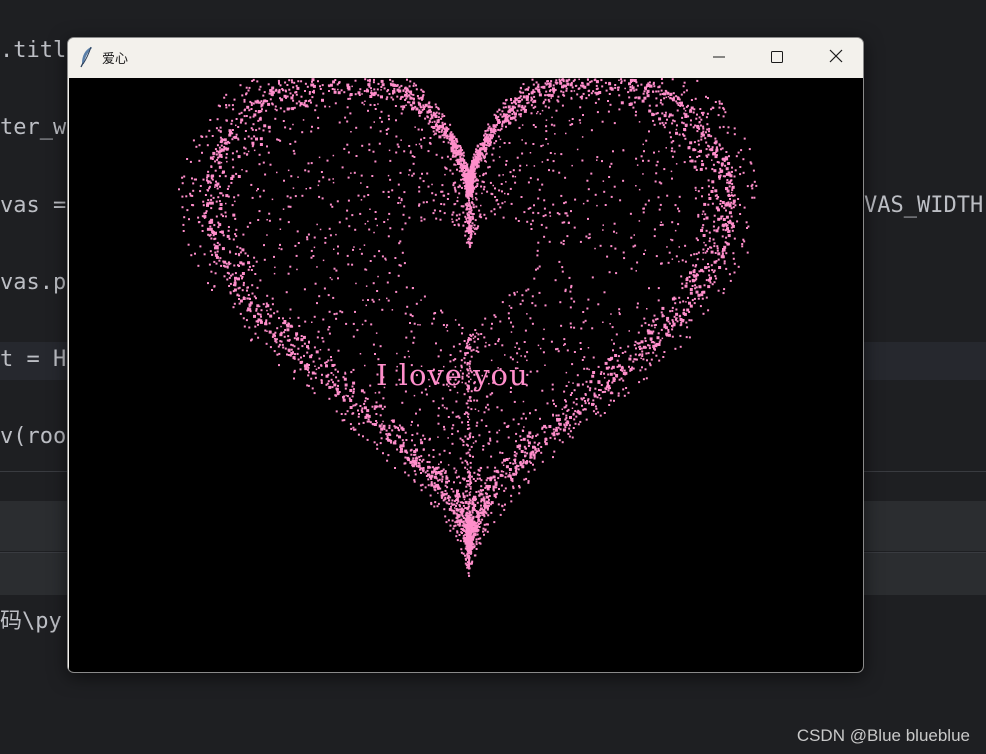  What do you see at coordinates (836, 57) in the screenshot?
I see `close-button` at bounding box center [836, 57].